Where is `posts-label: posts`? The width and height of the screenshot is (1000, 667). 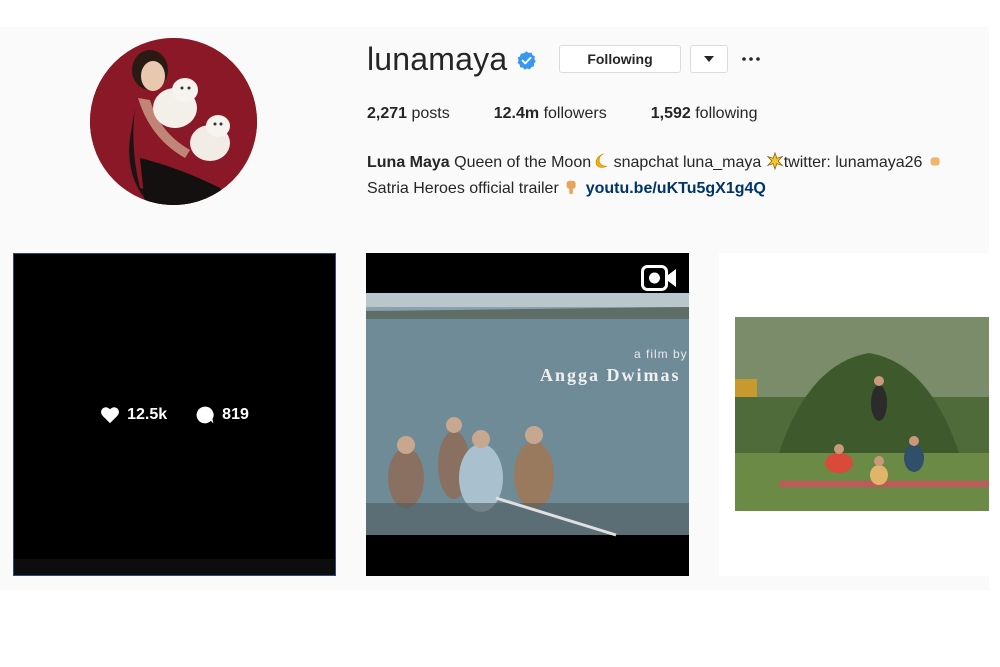 posts-label: posts is located at coordinates (430, 113).